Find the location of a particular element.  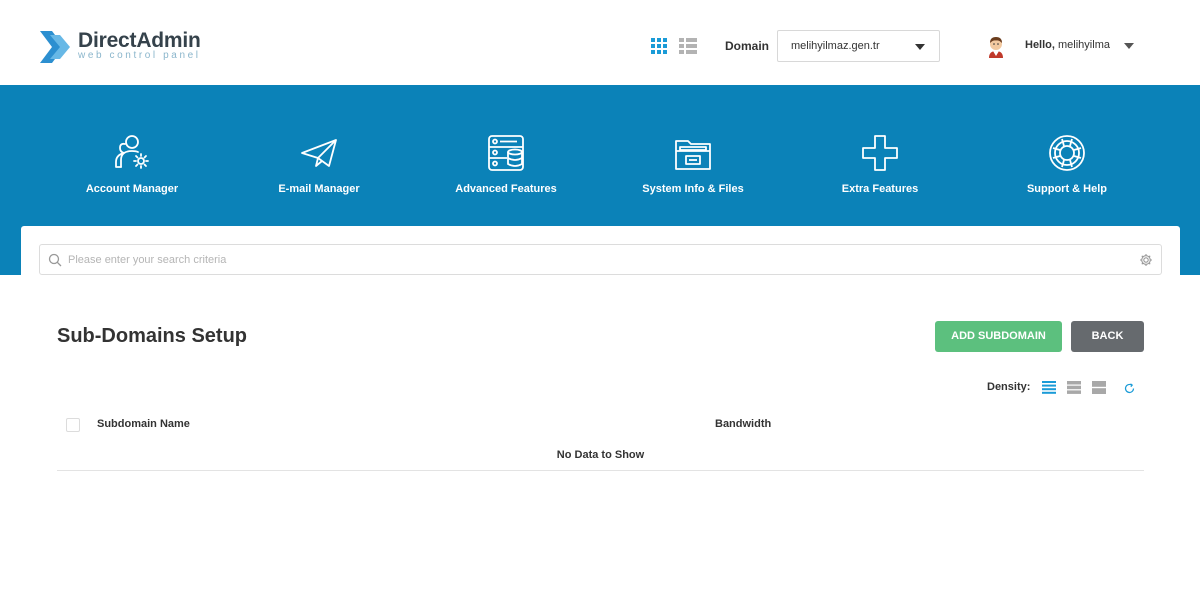

directadmin-logo: DirectAdmin web control panel is located at coordinates (119, 47).